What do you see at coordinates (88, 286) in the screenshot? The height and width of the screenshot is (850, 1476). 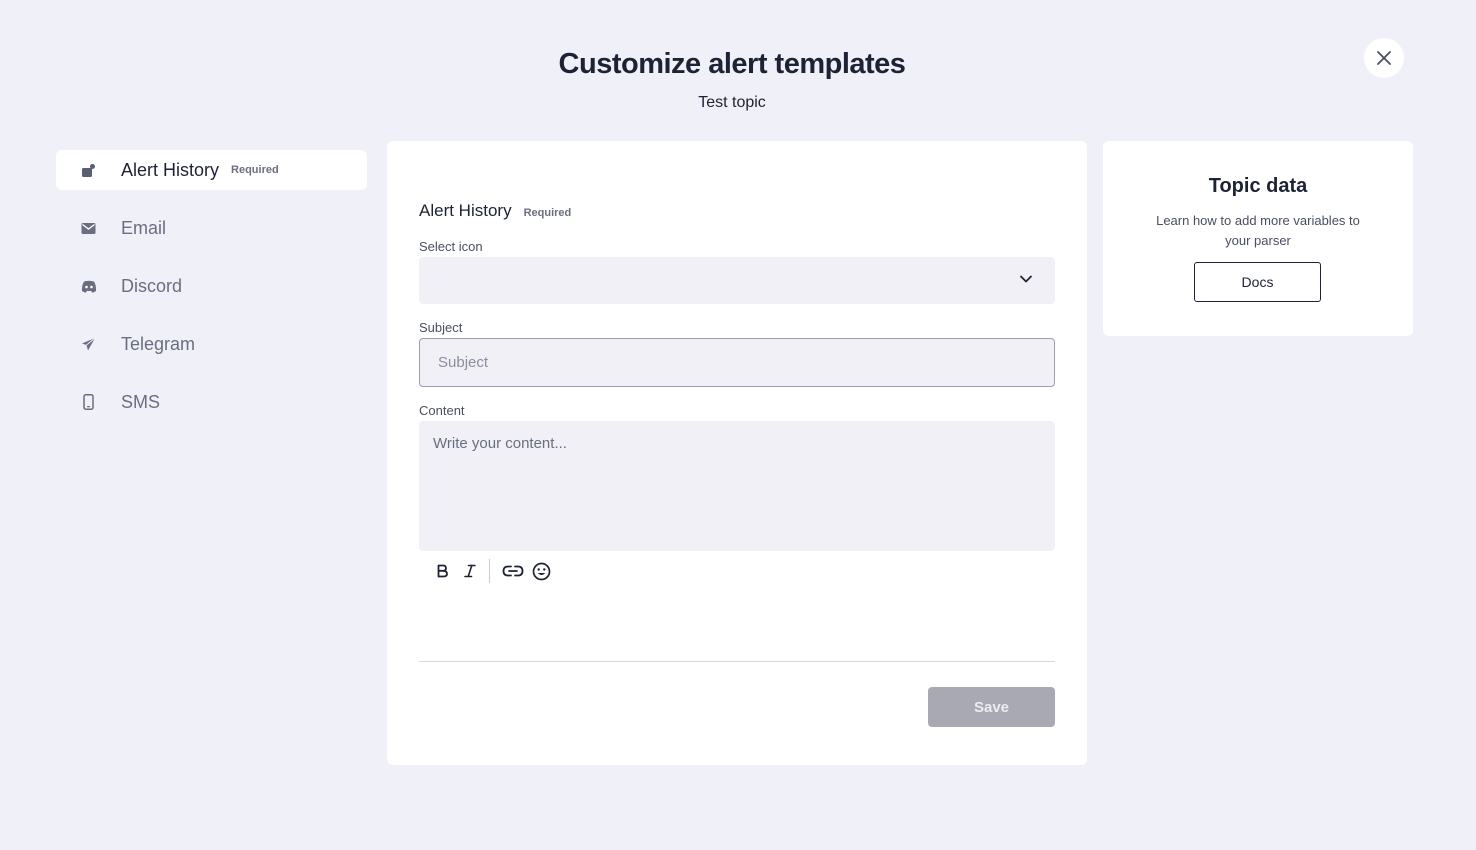 I see `discord-icon` at bounding box center [88, 286].